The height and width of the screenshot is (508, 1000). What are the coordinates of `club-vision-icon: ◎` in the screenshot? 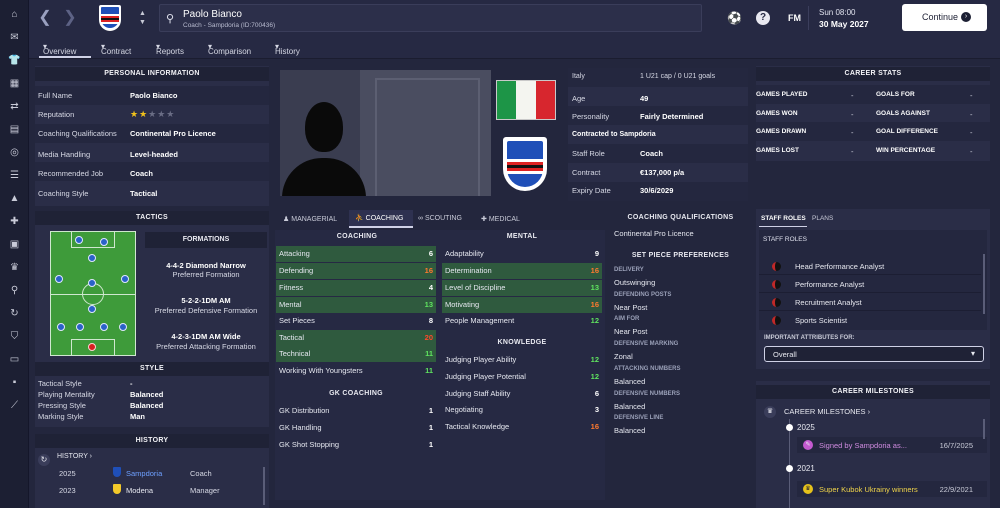 It's located at (14, 152).